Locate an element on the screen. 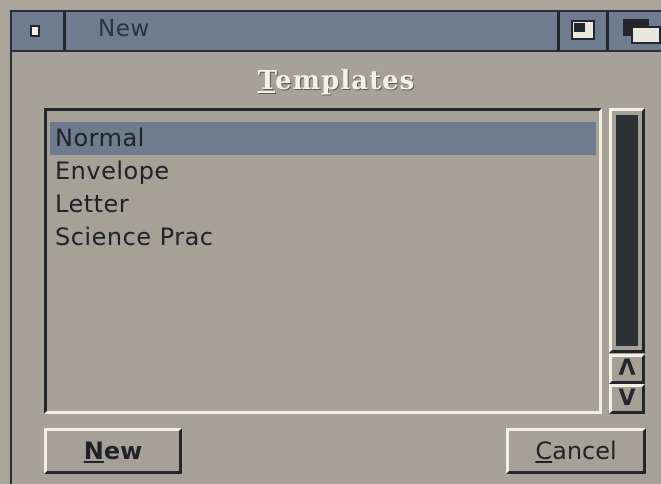  arrow-down-icon: V is located at coordinates (627, 398).